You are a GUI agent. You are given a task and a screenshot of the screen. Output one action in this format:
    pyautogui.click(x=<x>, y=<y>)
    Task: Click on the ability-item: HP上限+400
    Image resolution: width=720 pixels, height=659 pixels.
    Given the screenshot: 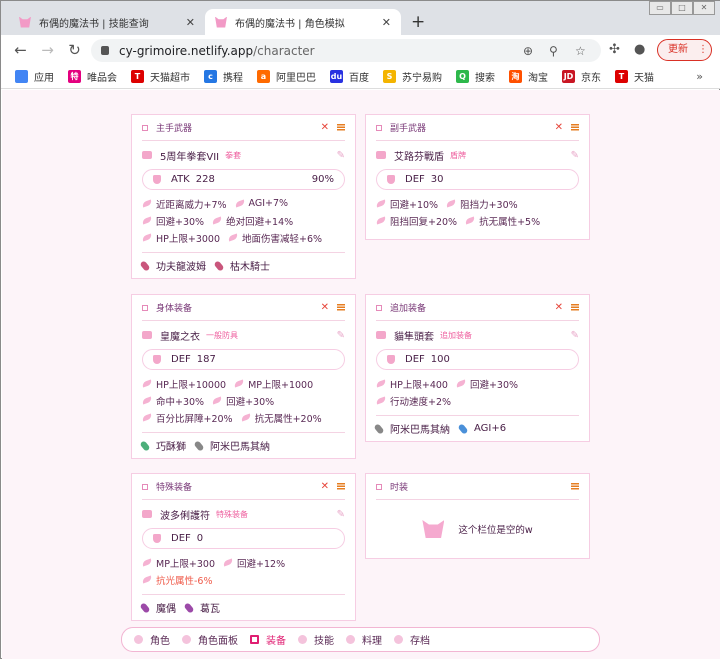 What is the action you would take?
    pyautogui.click(x=411, y=383)
    